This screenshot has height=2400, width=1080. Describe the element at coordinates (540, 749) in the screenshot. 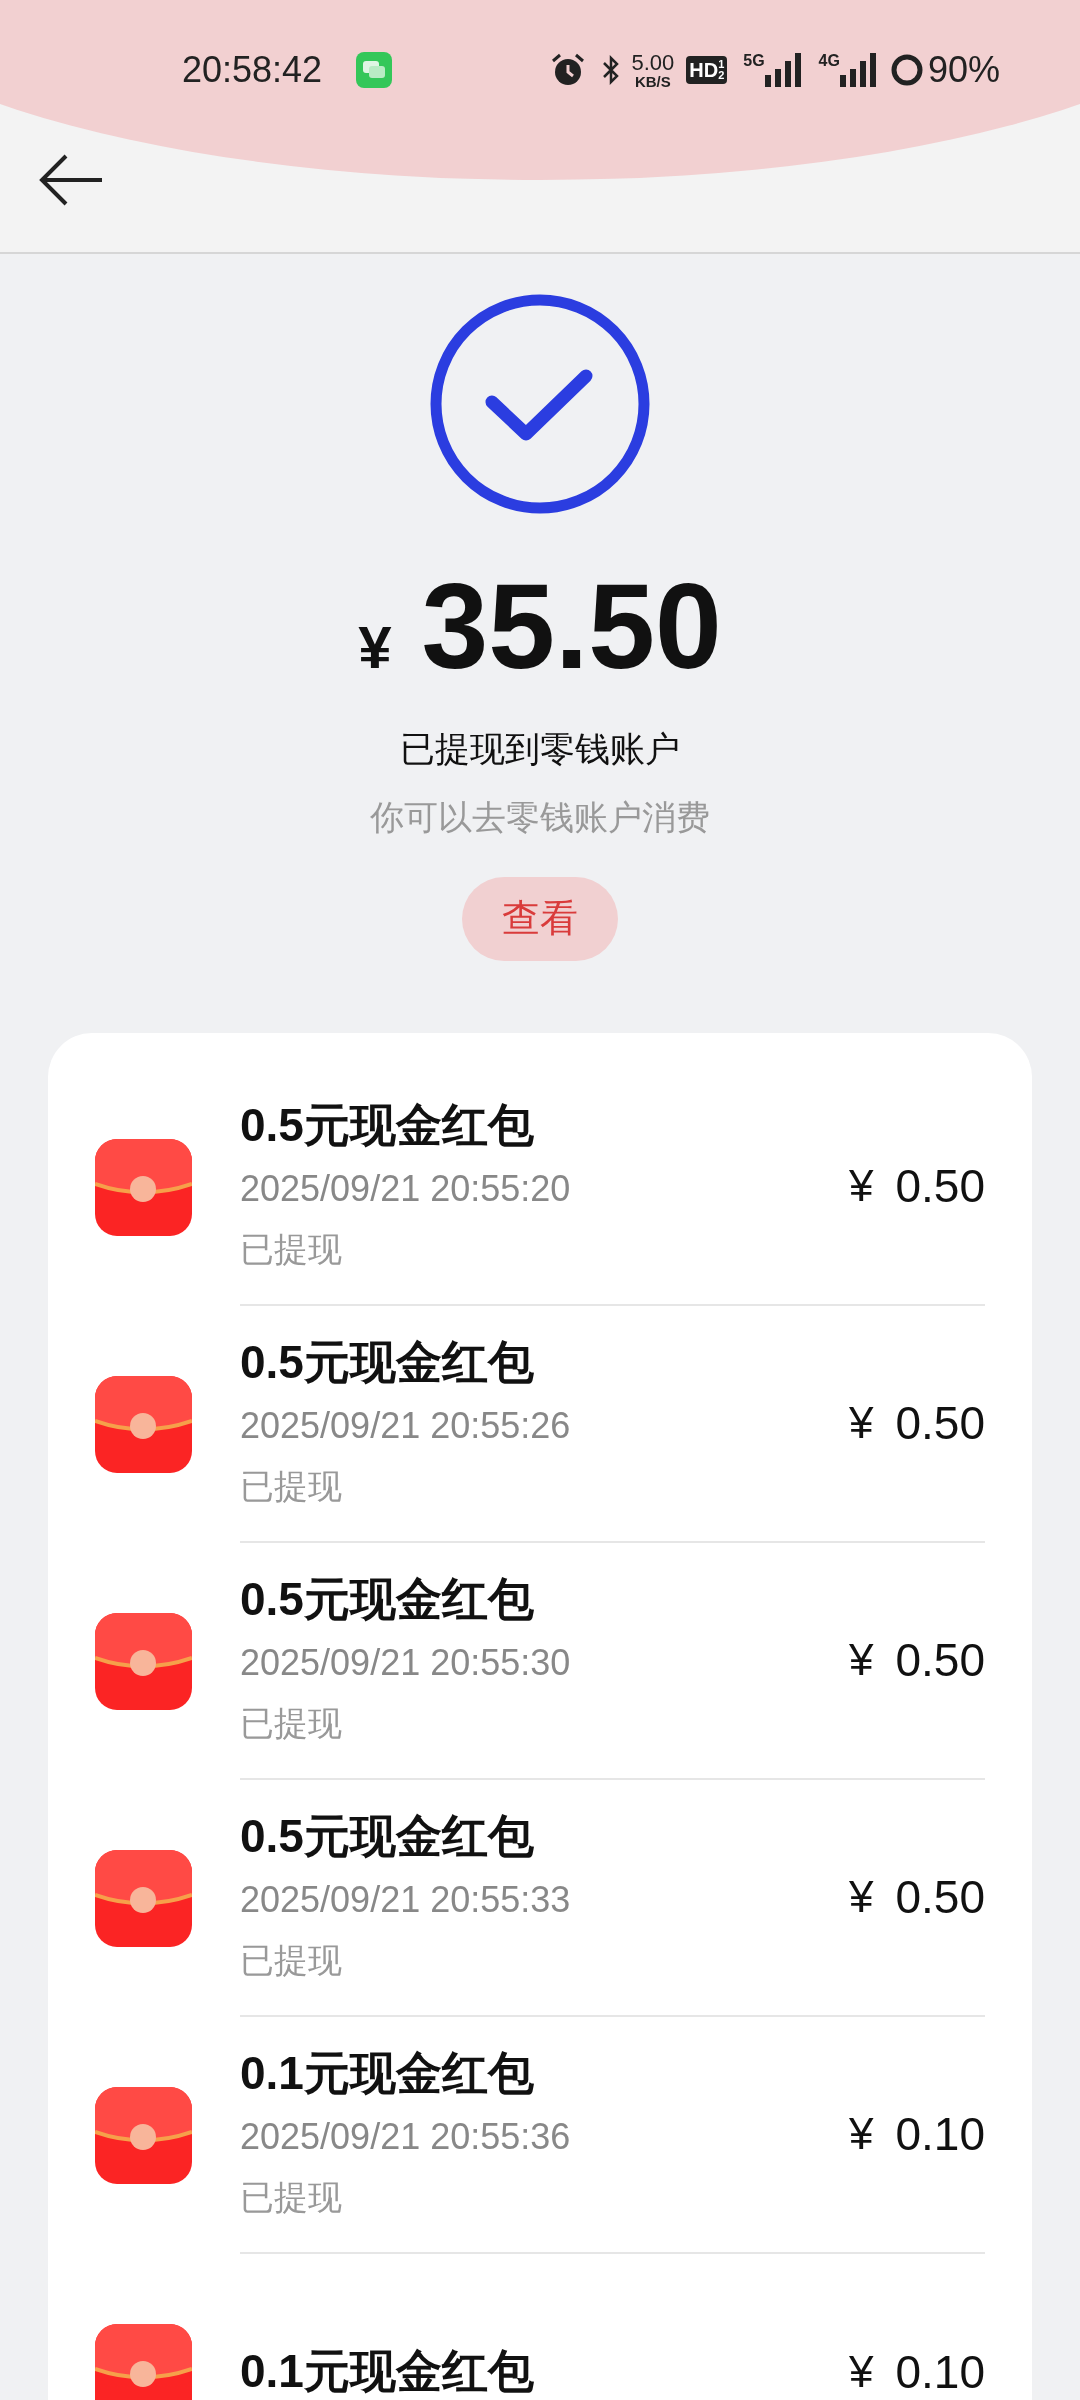

I see `withdraw-message: 已提现到零钱账户` at that location.